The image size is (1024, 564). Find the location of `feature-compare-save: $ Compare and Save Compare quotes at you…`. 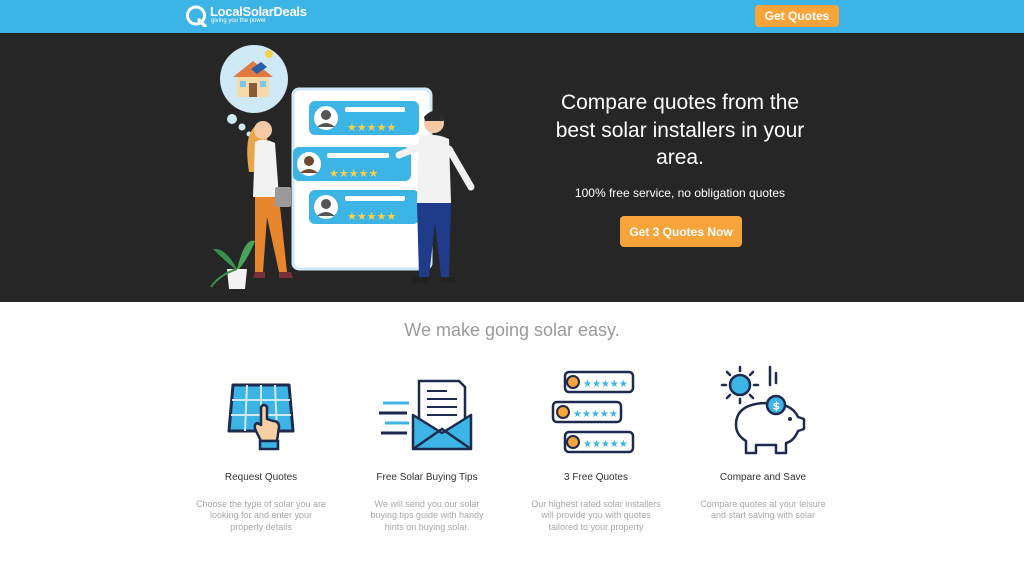

feature-compare-save: $ Compare and Save Compare quotes at you… is located at coordinates (763, 443).